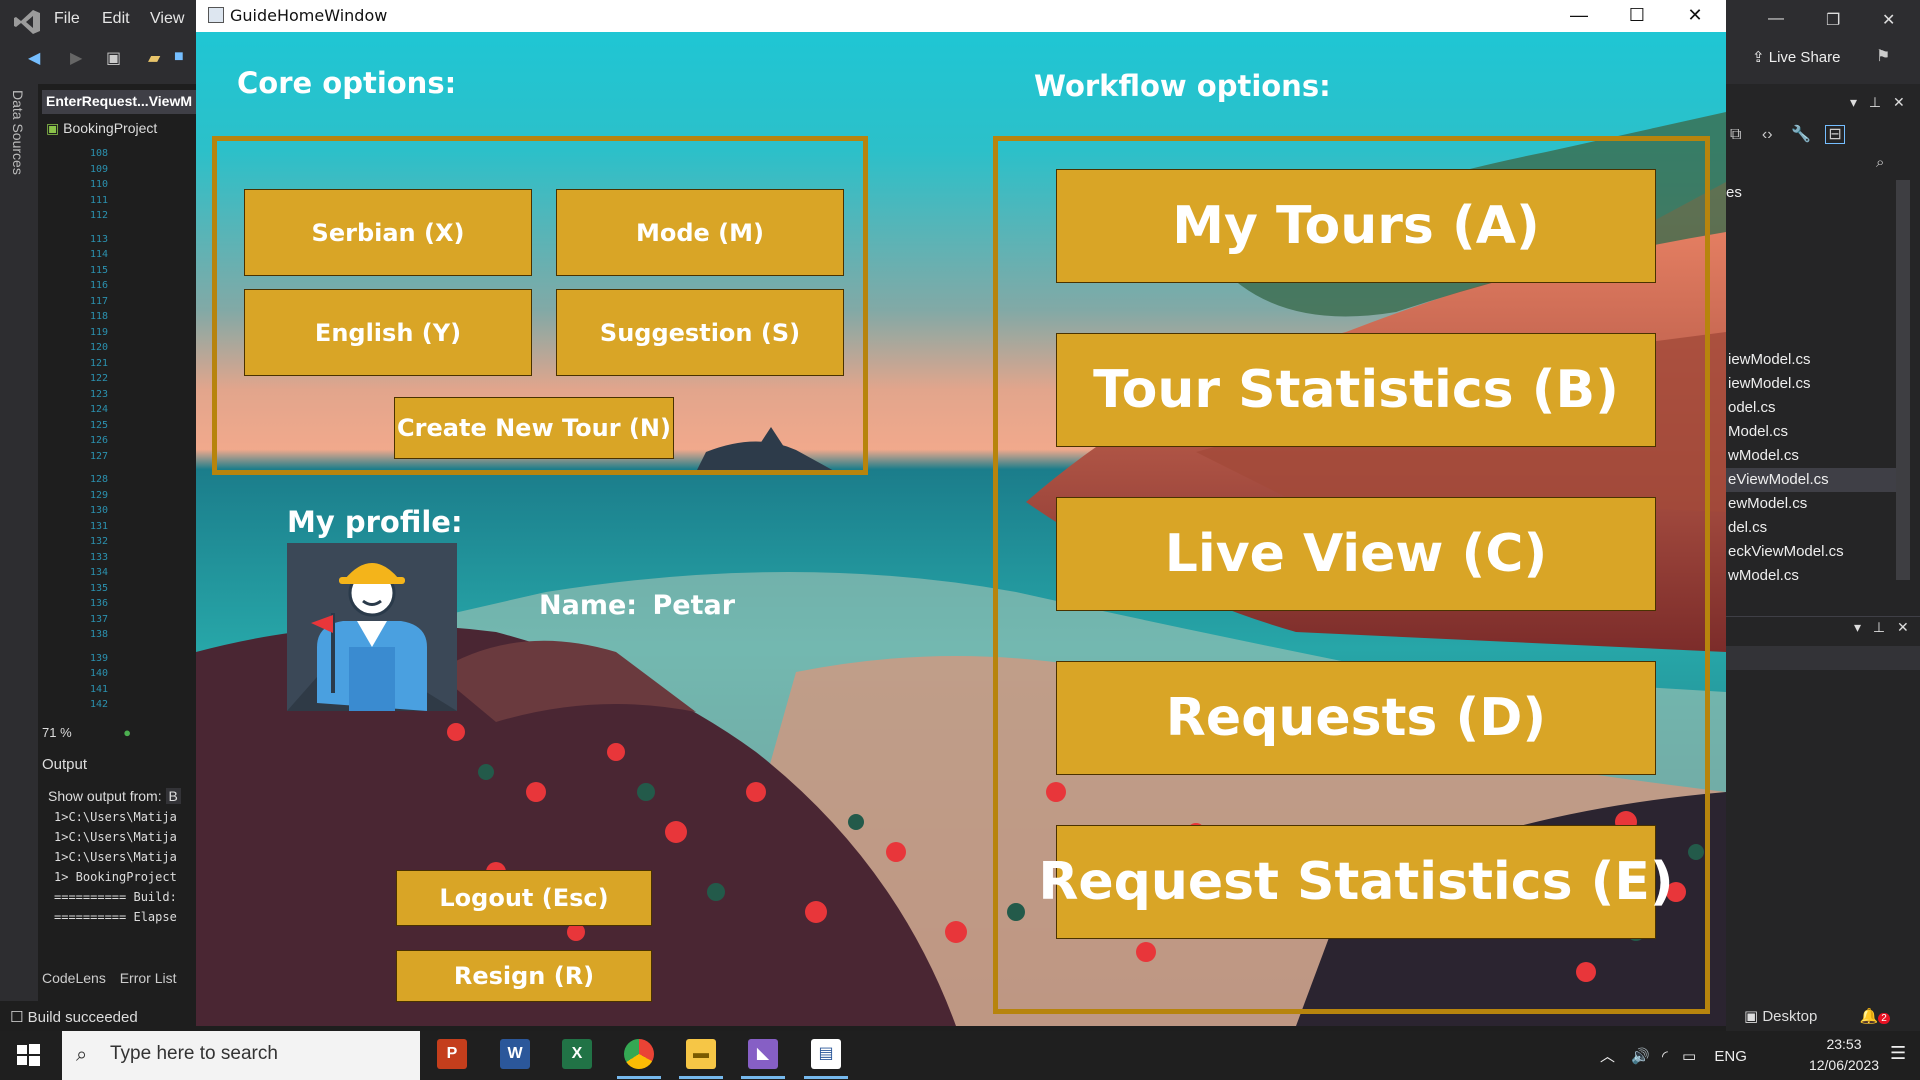 This screenshot has height=1080, width=1920. I want to click on solution-file-item: Model.cs, so click(1811, 432).